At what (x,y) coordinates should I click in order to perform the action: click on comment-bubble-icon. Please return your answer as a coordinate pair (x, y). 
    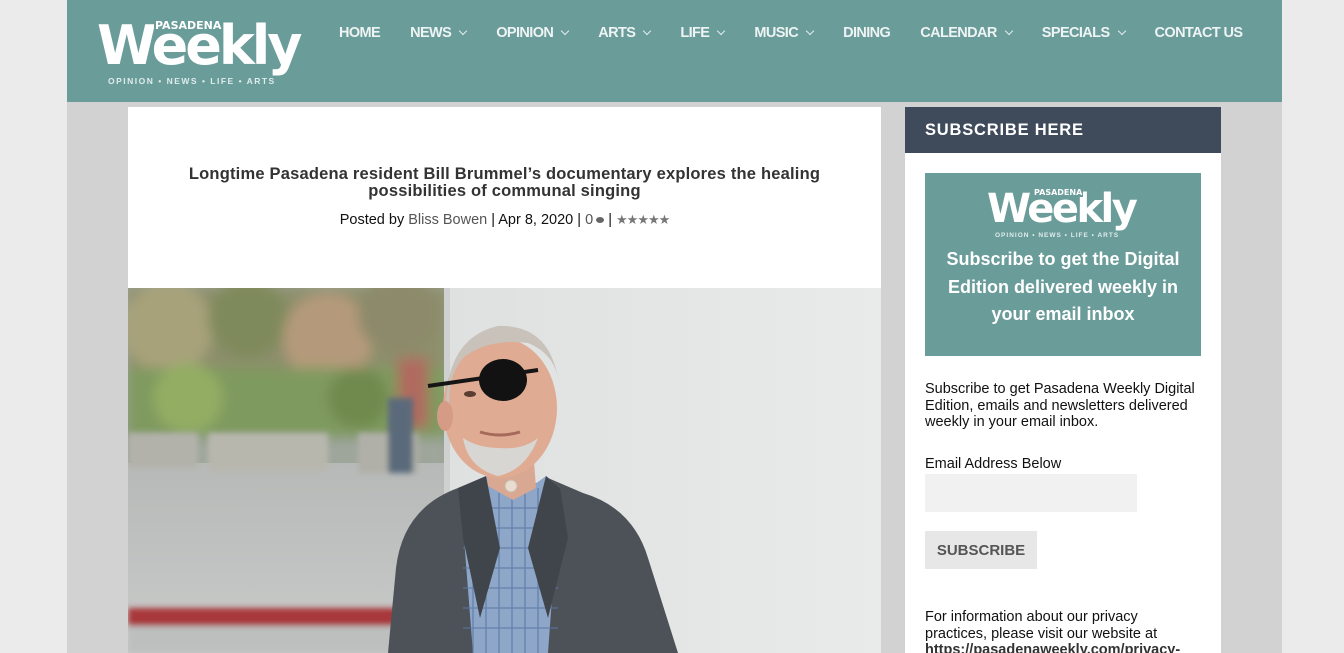
    Looking at the image, I should click on (600, 220).